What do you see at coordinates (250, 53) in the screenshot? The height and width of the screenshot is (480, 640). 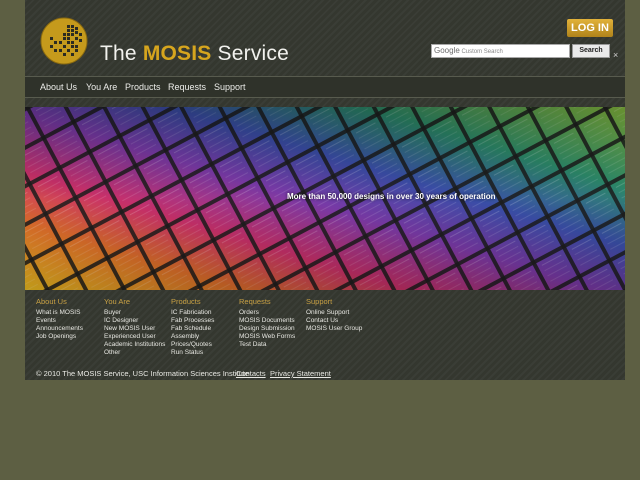 I see `title-suffix: Service` at bounding box center [250, 53].